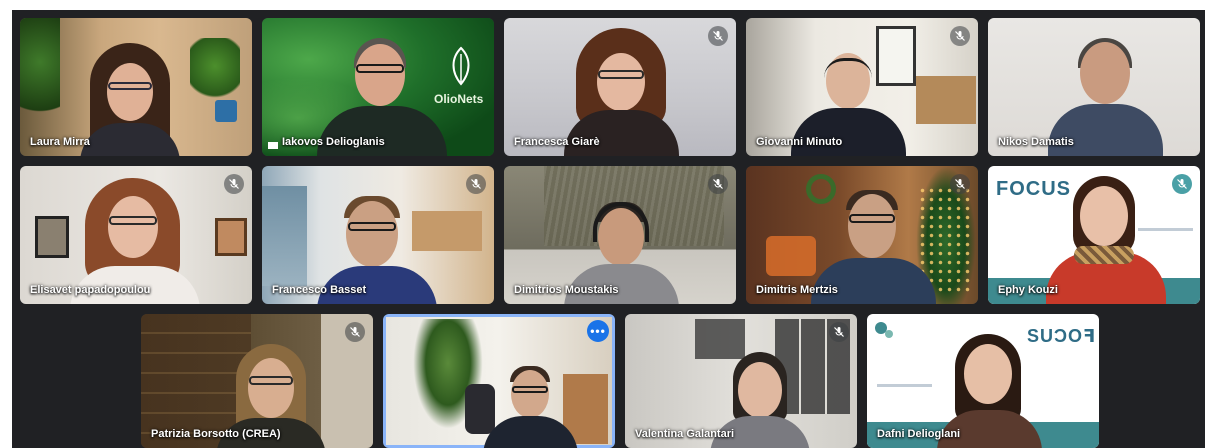  What do you see at coordinates (459, 99) in the screenshot?
I see `oliveneta-logo: OlioNets` at bounding box center [459, 99].